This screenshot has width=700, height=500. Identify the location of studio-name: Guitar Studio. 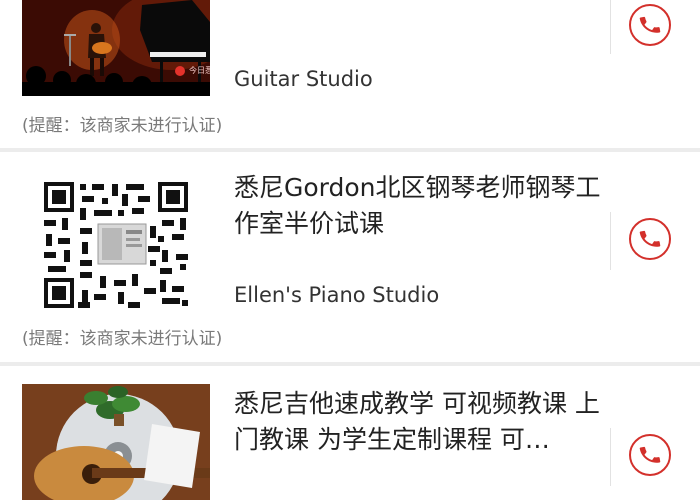
(303, 79).